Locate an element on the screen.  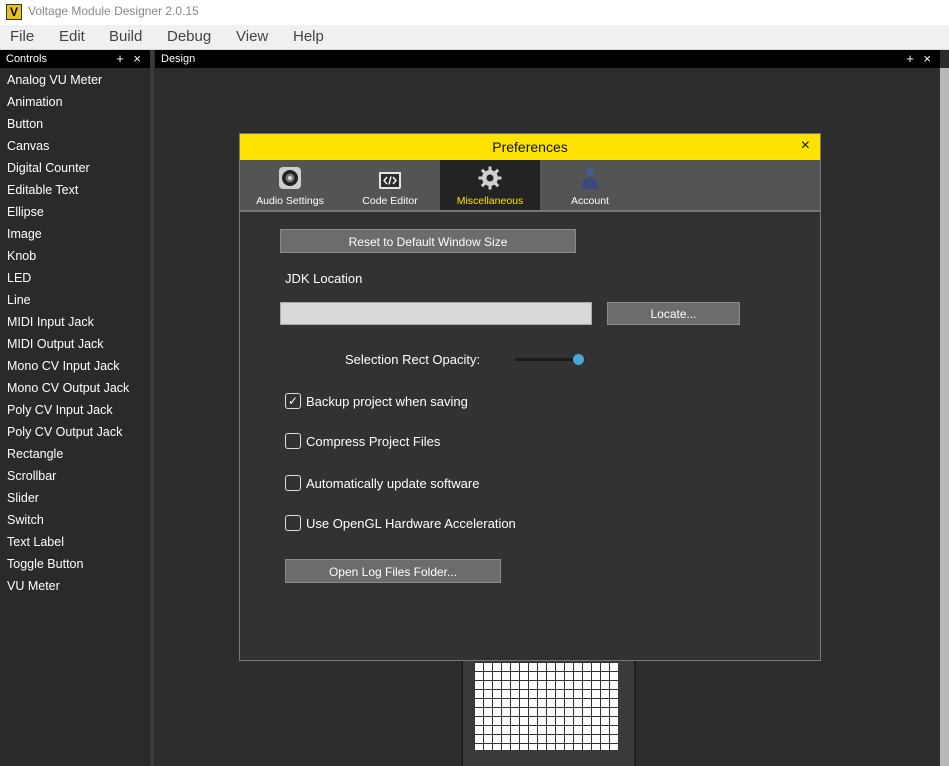
backup-checkbox: ✓ is located at coordinates (293, 401).